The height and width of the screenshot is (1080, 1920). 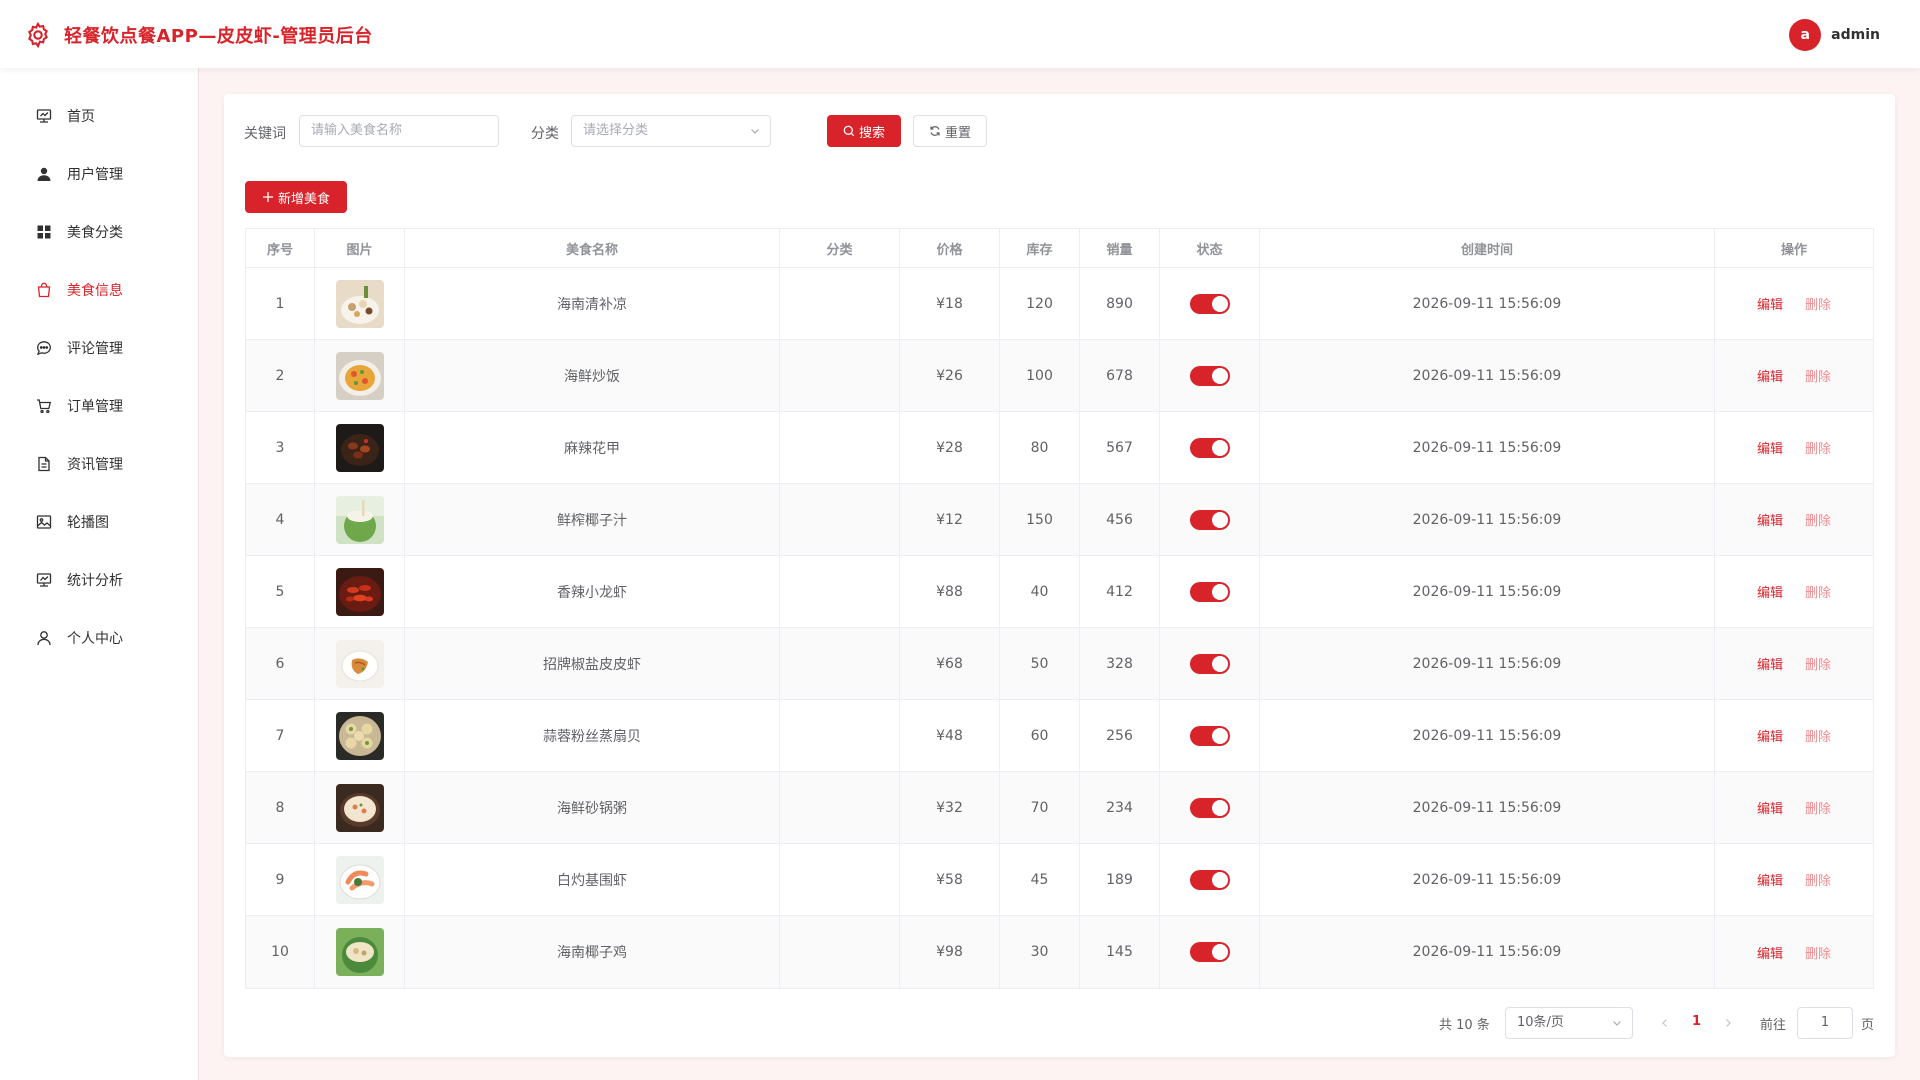 I want to click on food-sales: 412, so click(x=1120, y=591).